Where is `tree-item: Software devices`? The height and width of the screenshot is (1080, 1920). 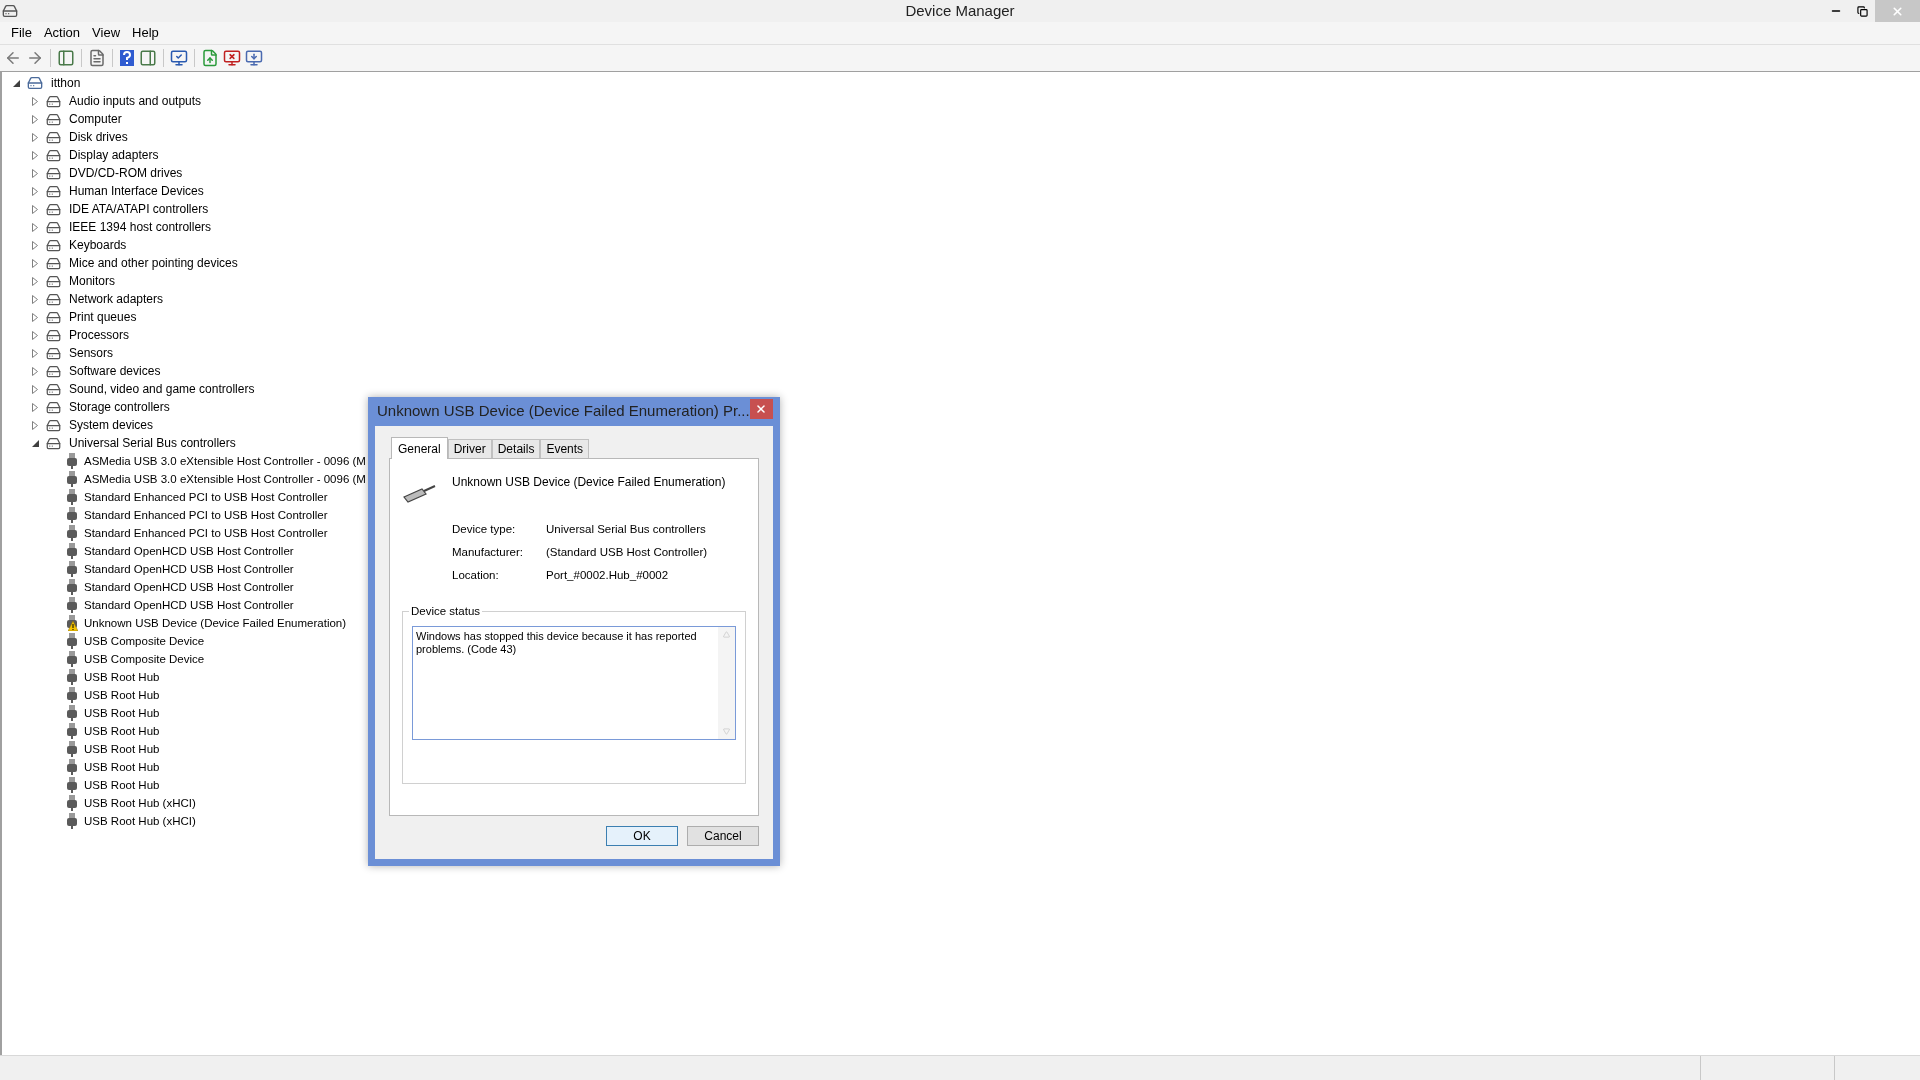
tree-item: Software devices is located at coordinates (115, 371).